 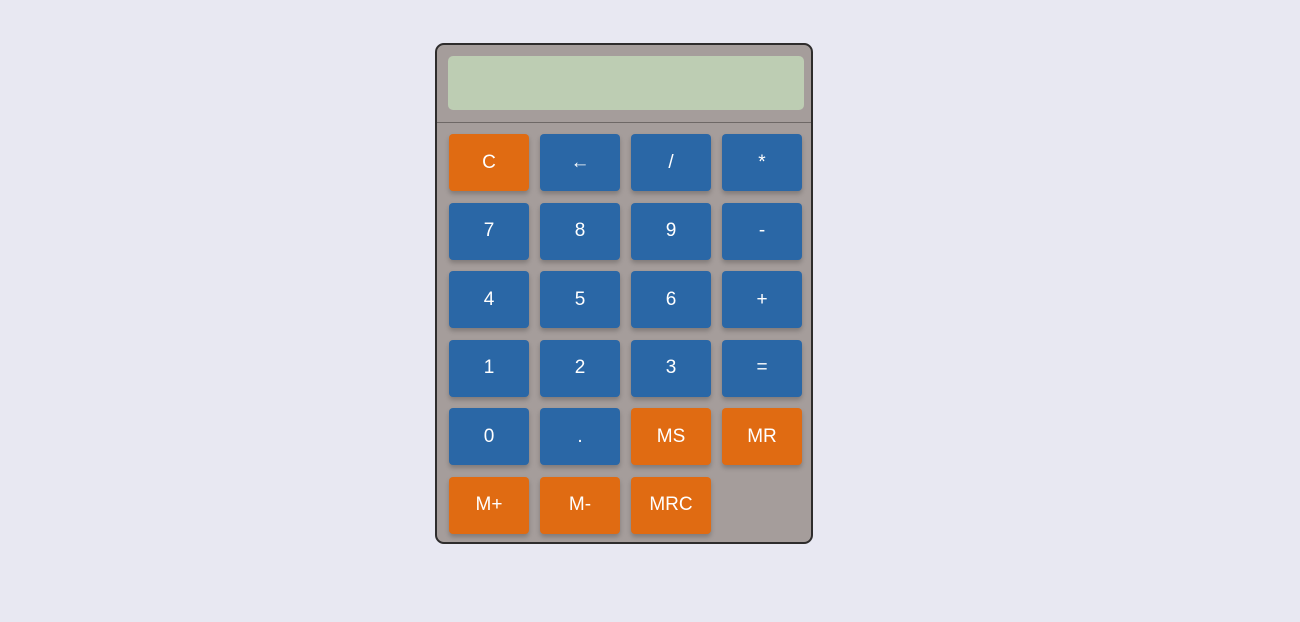 I want to click on digit-8-button: 8, so click(x=580, y=231).